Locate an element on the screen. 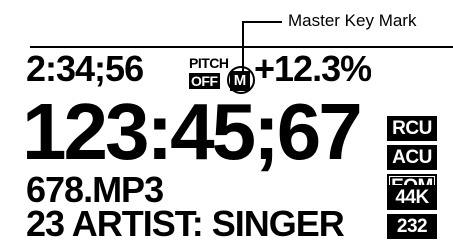 Image resolution: width=453 pixels, height=243 pixels. pitch-label: PITCH is located at coordinates (209, 63).